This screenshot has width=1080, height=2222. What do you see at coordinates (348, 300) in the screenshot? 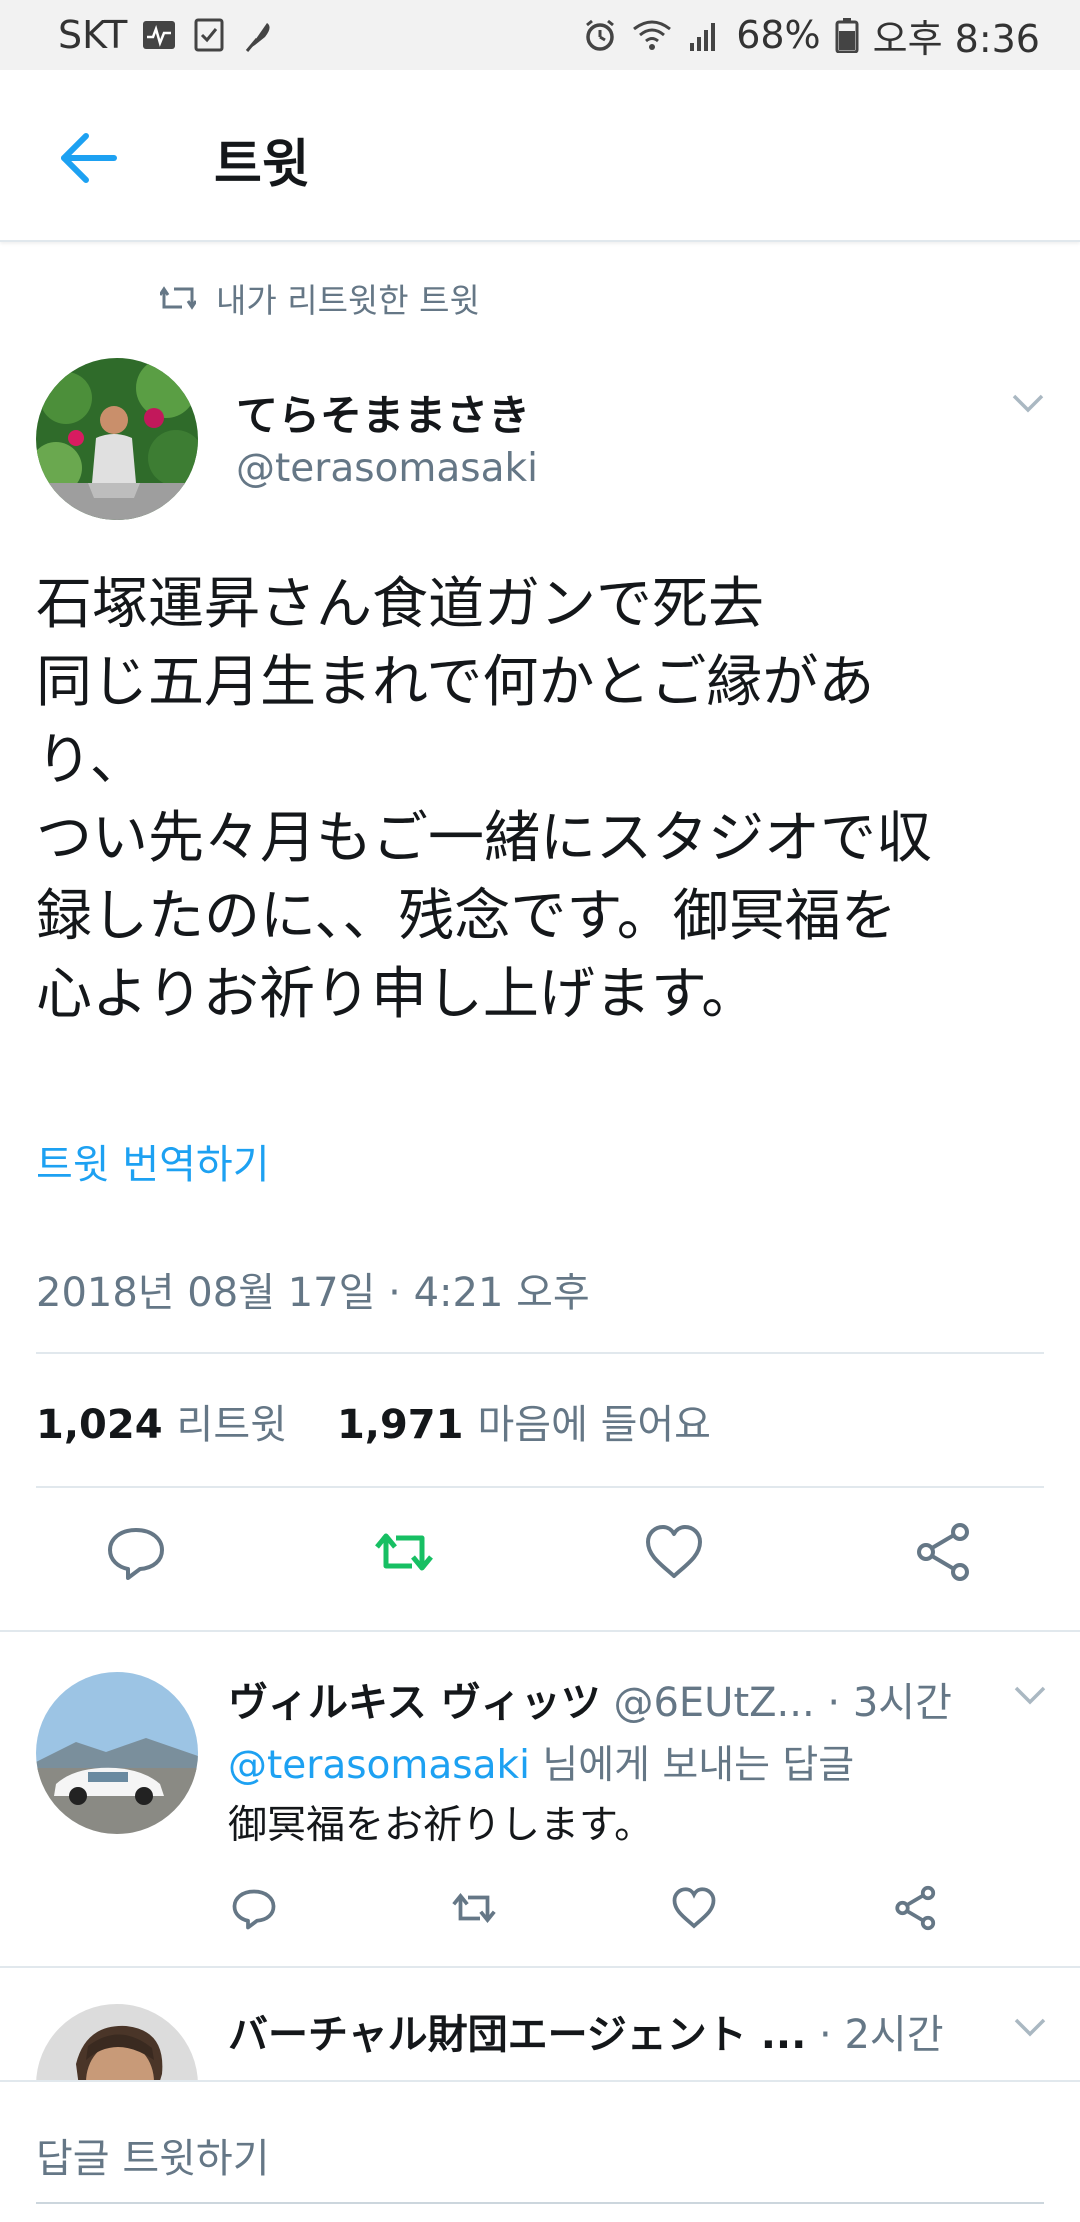
I see `retweet-context-label: 내가 리트윗한 트윗` at bounding box center [348, 300].